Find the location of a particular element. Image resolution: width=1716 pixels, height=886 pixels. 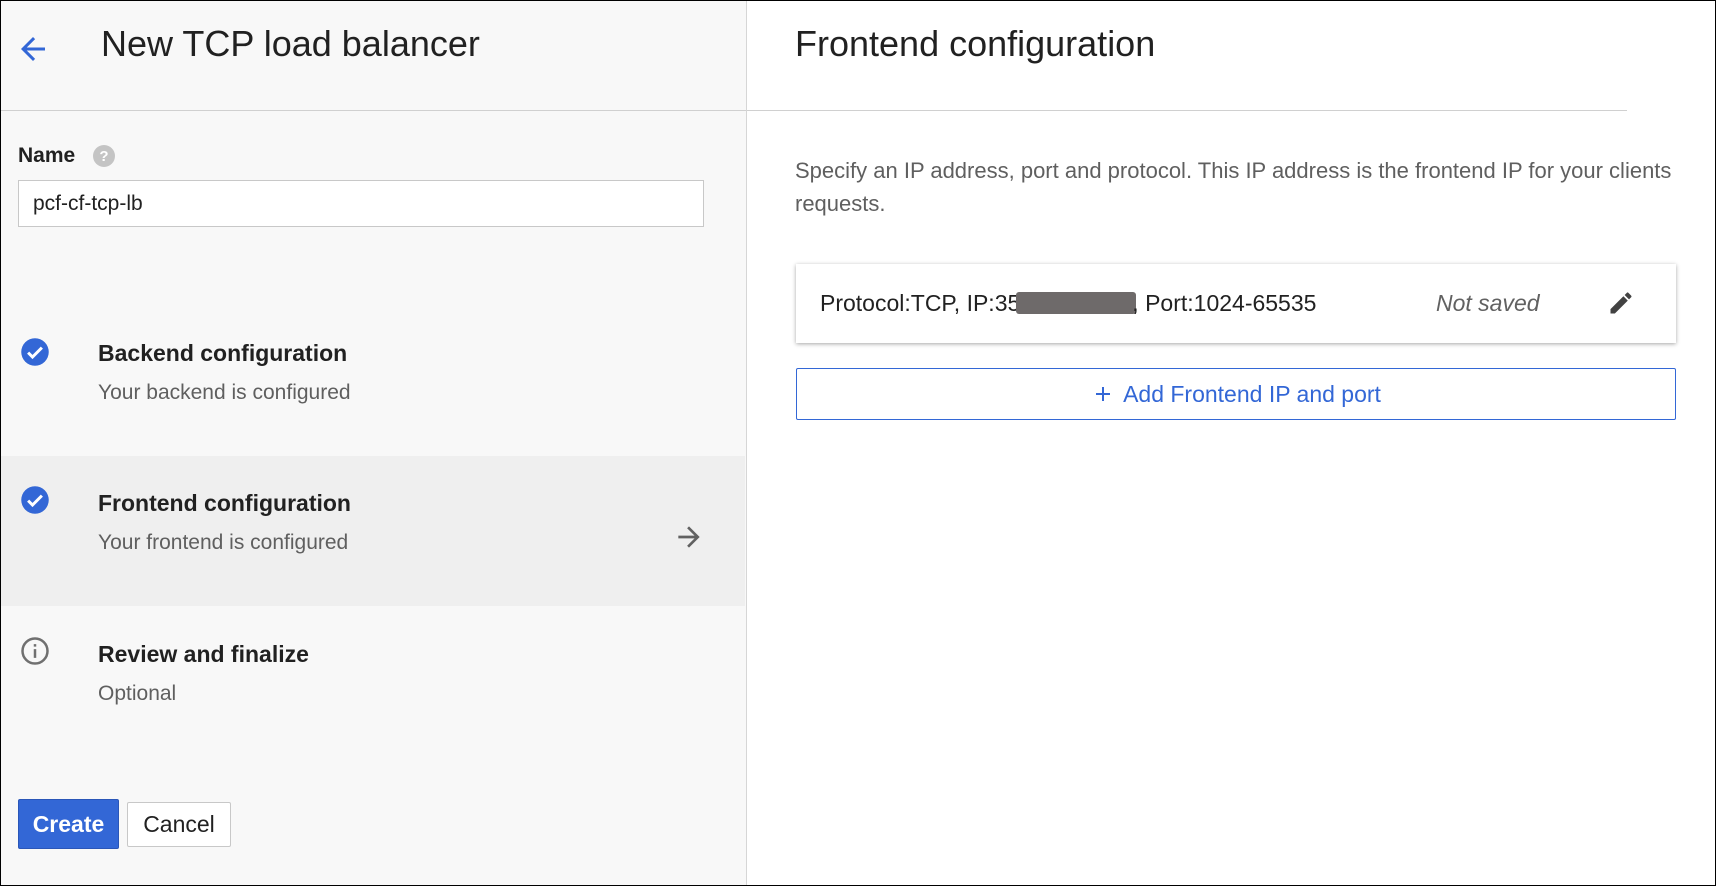

arrow-back-icon is located at coordinates (33, 49).